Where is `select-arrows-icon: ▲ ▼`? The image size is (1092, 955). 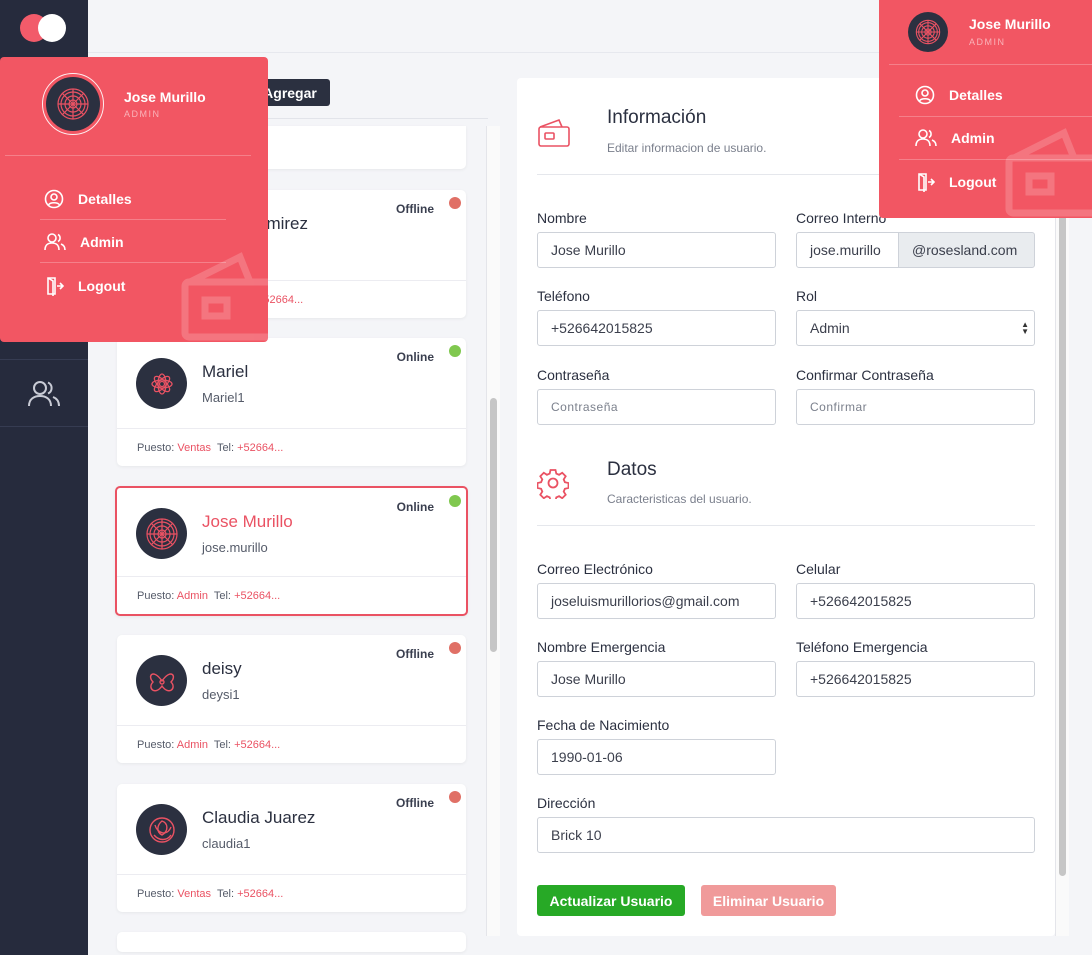 select-arrows-icon: ▲ ▼ is located at coordinates (1025, 328).